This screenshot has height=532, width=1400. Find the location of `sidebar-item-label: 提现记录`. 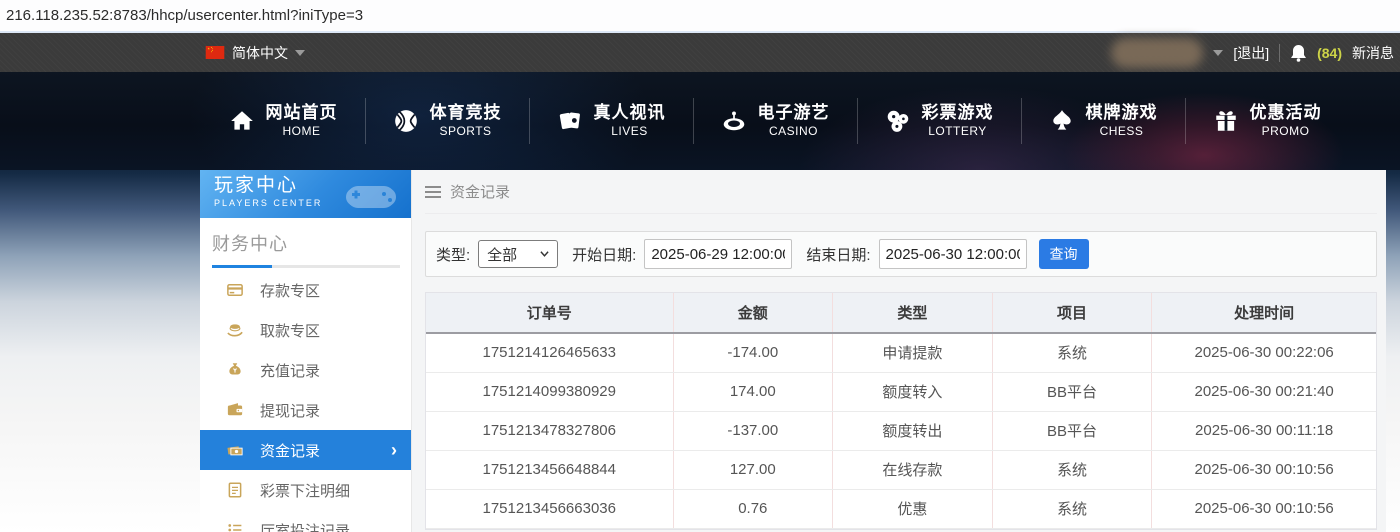

sidebar-item-label: 提现记录 is located at coordinates (290, 411).